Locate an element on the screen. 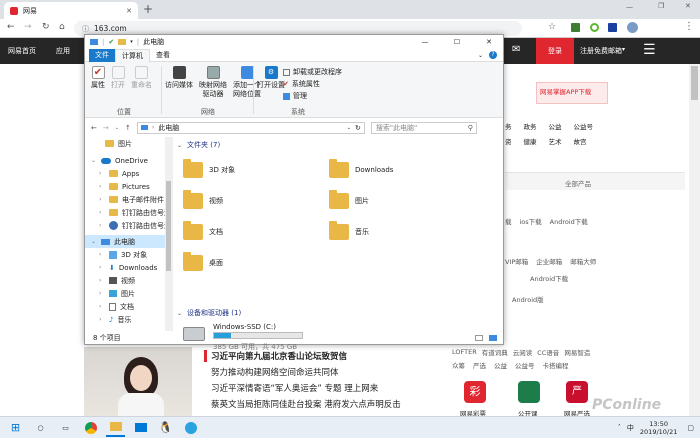  chrome-taskbar-icon is located at coordinates (90, 427).